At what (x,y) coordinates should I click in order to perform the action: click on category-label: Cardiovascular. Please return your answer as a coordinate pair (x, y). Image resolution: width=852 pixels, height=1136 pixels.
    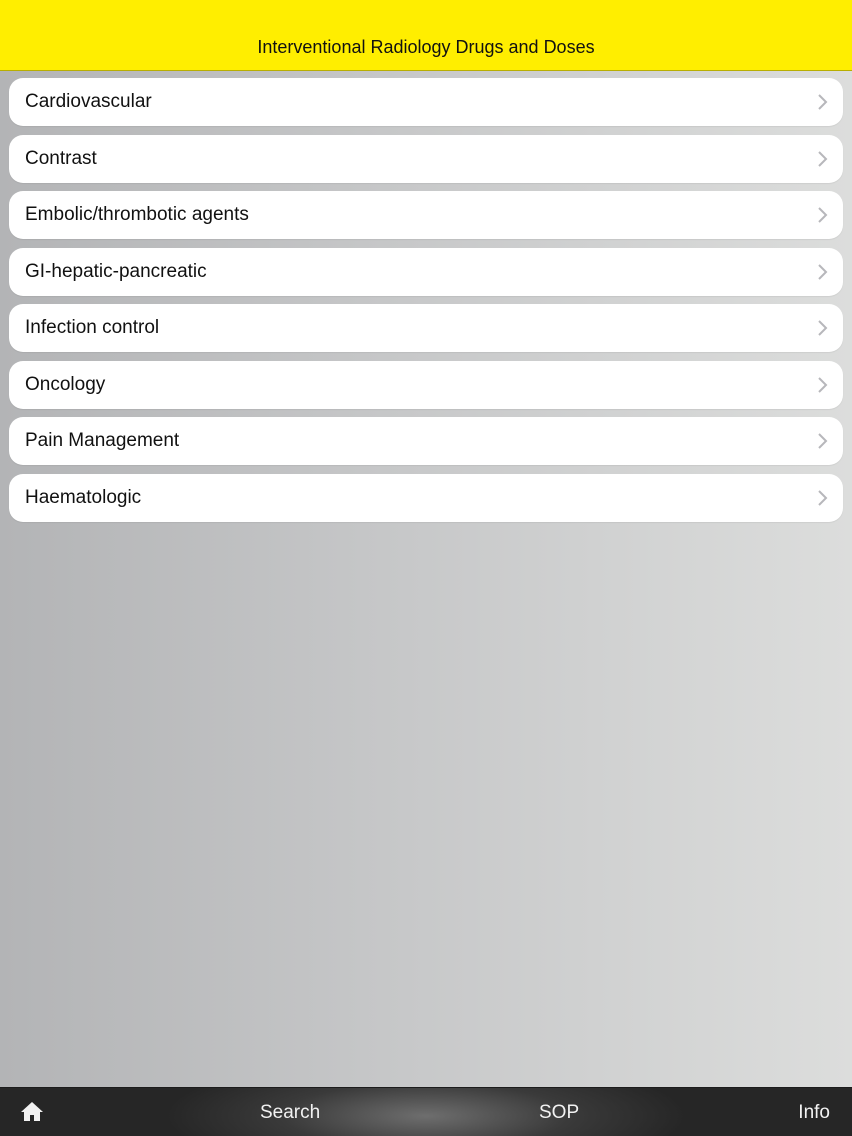
    Looking at the image, I should click on (88, 101).